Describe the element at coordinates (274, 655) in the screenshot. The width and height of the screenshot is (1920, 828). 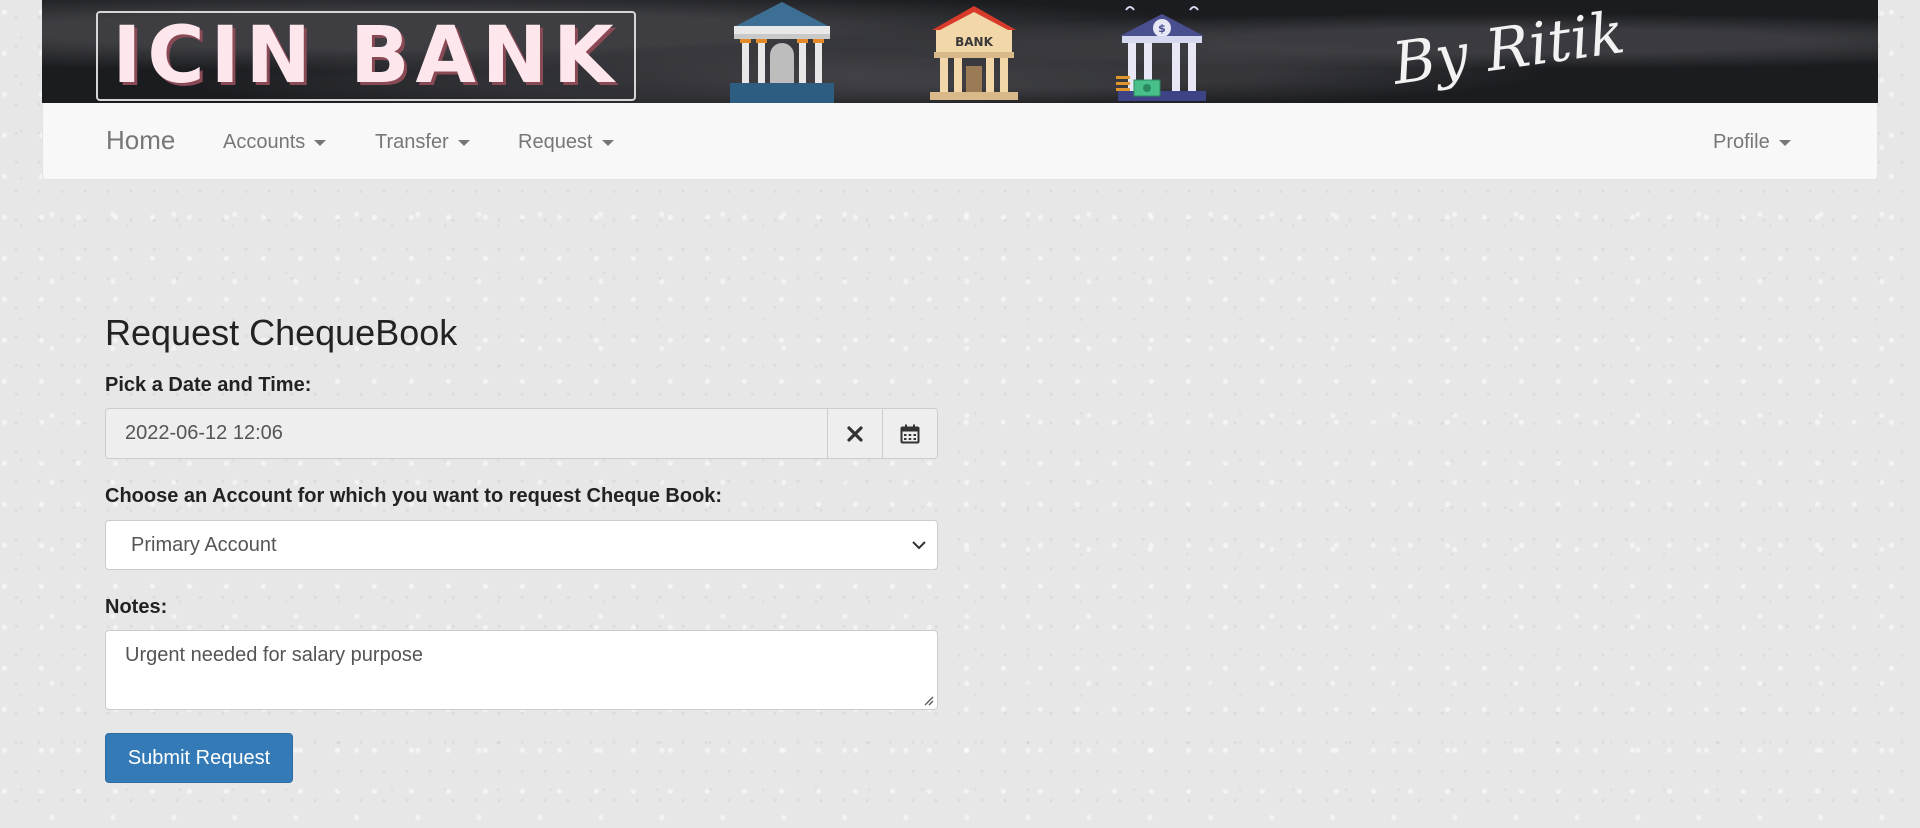
I see `notes-text: Urgent needed for salary purpose` at that location.